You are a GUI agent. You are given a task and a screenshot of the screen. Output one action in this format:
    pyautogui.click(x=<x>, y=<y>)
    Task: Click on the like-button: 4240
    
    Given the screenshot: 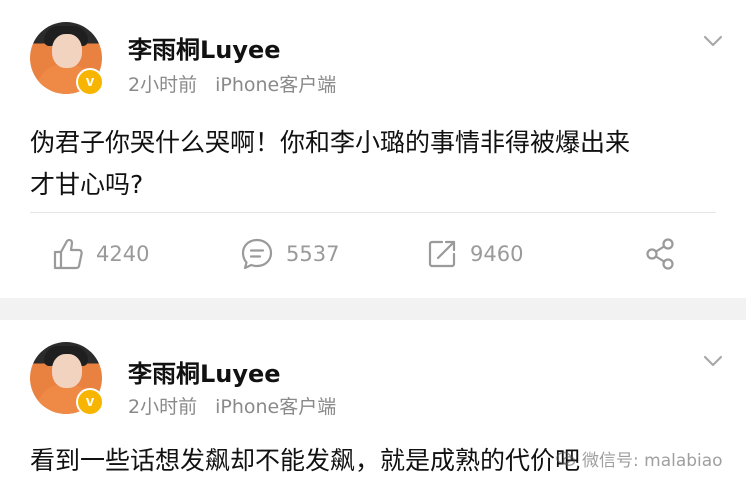 What is the action you would take?
    pyautogui.click(x=100, y=254)
    